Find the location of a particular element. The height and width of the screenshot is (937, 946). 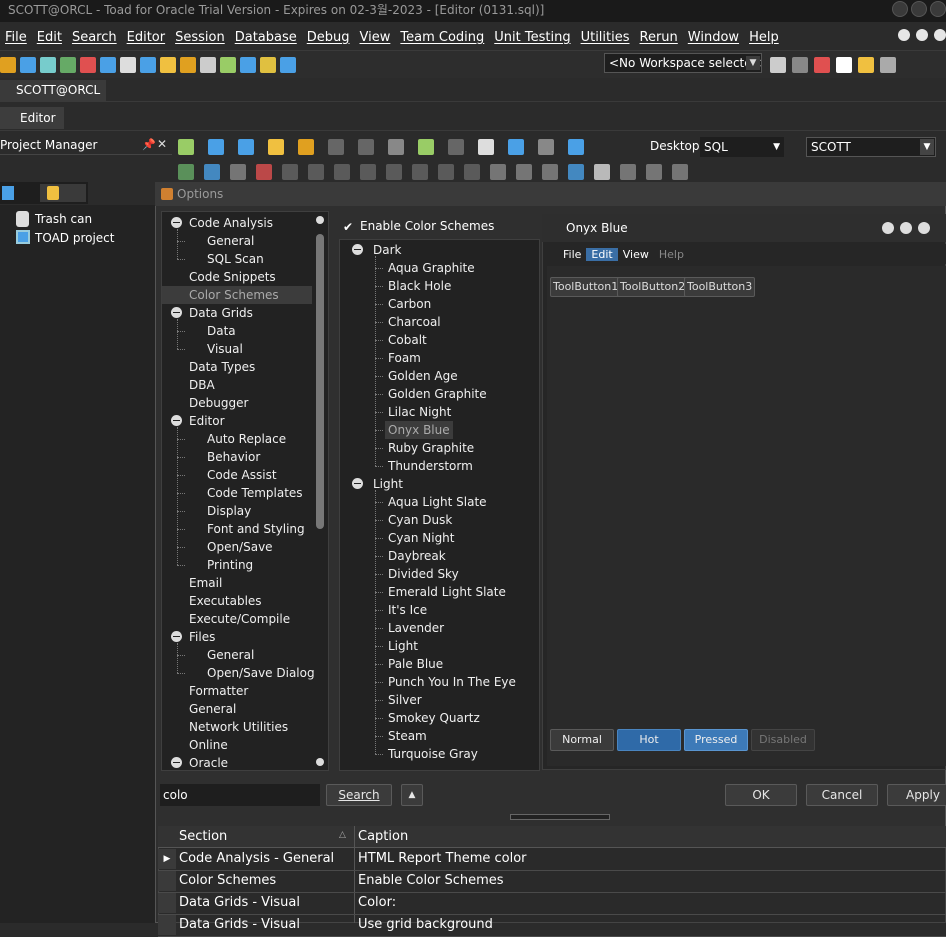

close-button is located at coordinates (938, 9).